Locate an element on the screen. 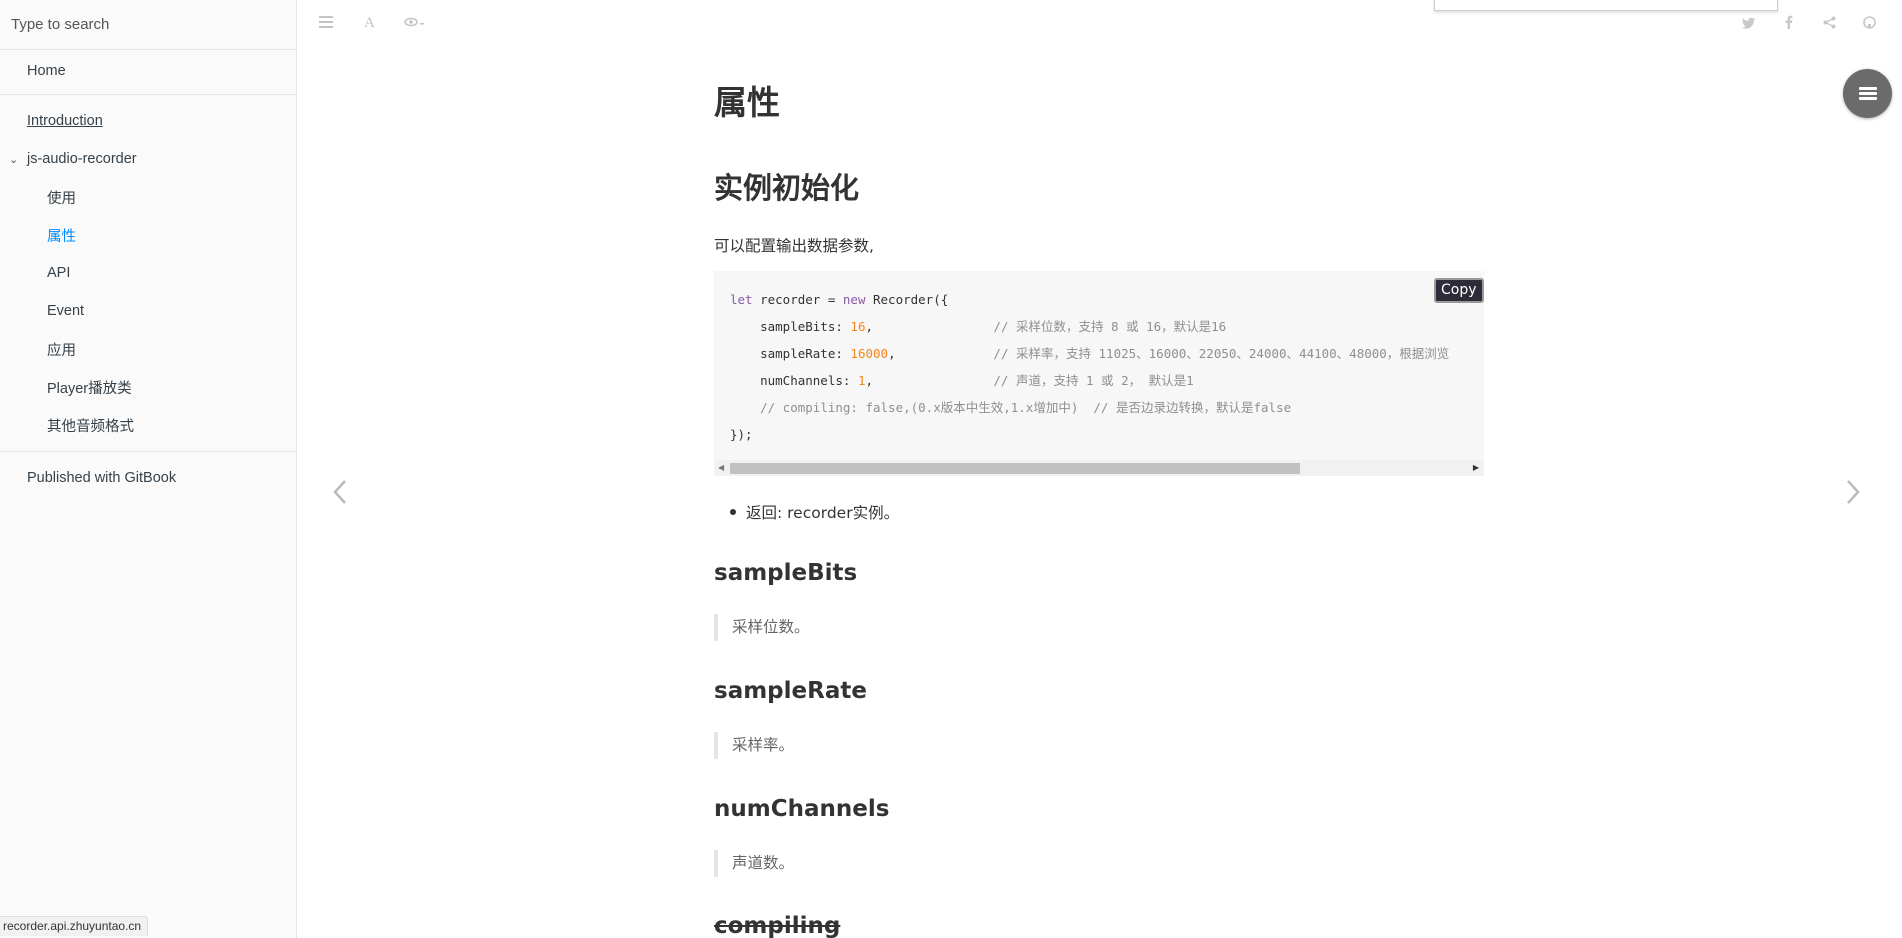 The width and height of the screenshot is (1902, 938). floating-menu-button is located at coordinates (1867, 93).